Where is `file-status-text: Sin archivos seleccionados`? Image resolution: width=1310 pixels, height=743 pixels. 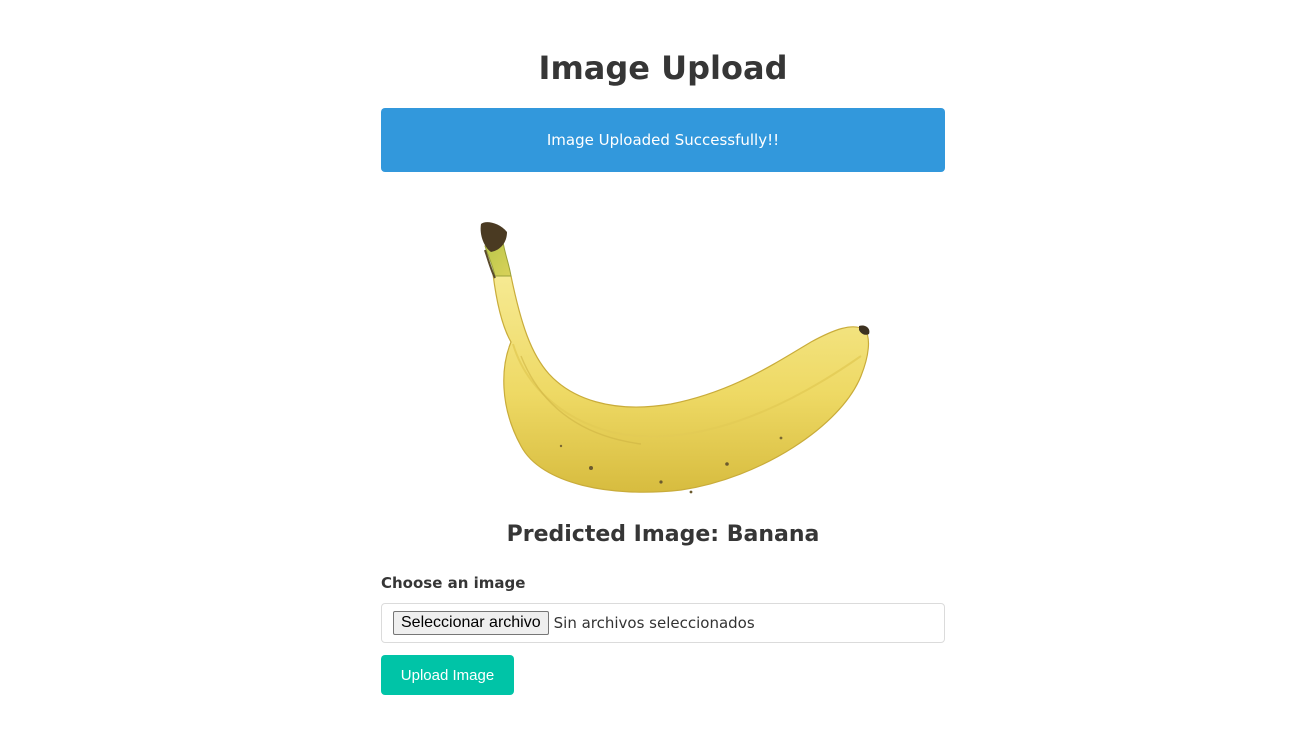 file-status-text: Sin archivos seleccionados is located at coordinates (654, 623).